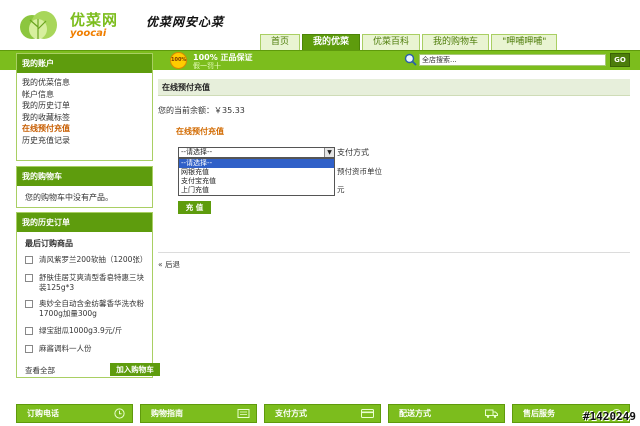  What do you see at coordinates (524, 42) in the screenshot?
I see `tab-xiabu: "呷哺呷哺"` at bounding box center [524, 42].